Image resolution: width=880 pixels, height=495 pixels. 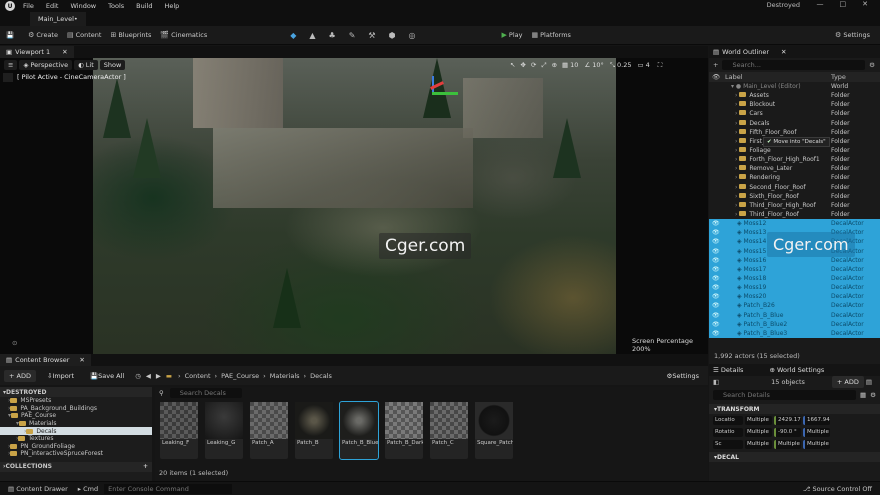 What do you see at coordinates (794, 86) in the screenshot?
I see `outliner-root: ▾ ● Main_Level (Editor) World` at bounding box center [794, 86].